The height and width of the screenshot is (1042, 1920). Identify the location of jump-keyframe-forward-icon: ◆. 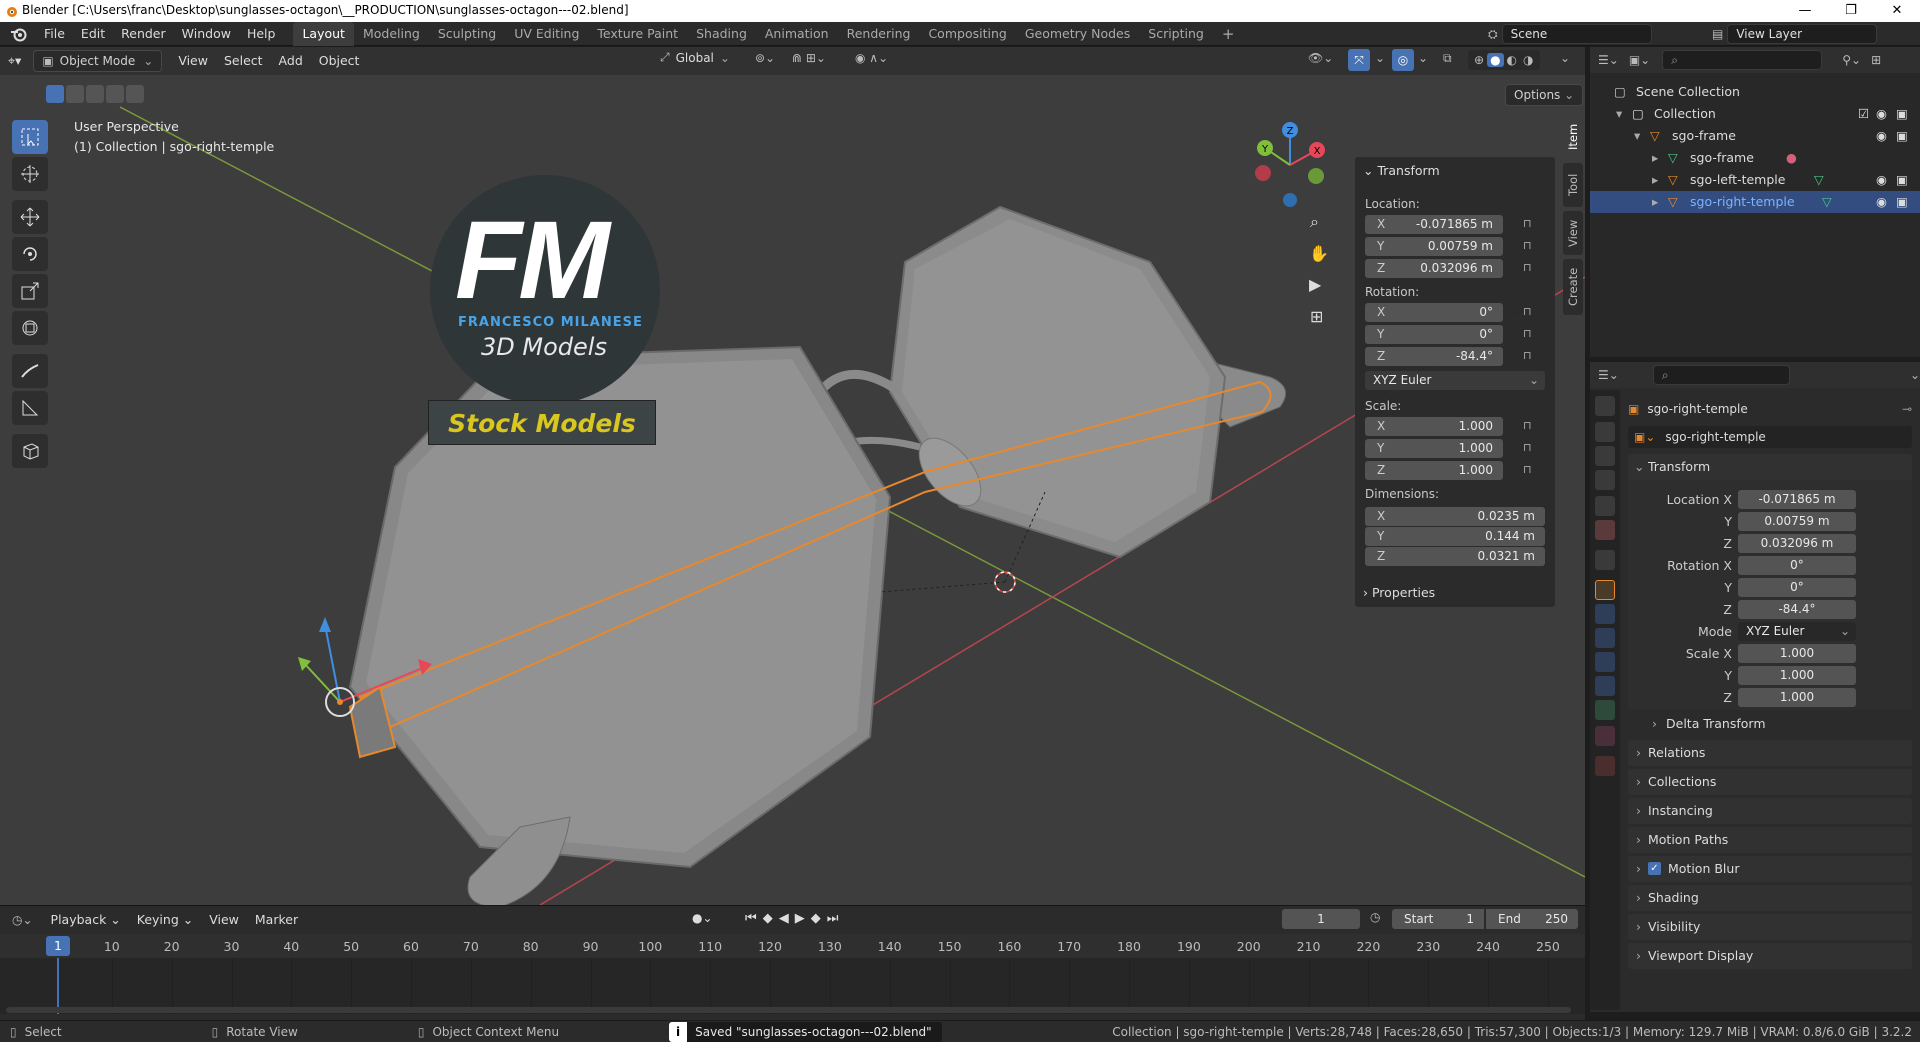
(816, 918).